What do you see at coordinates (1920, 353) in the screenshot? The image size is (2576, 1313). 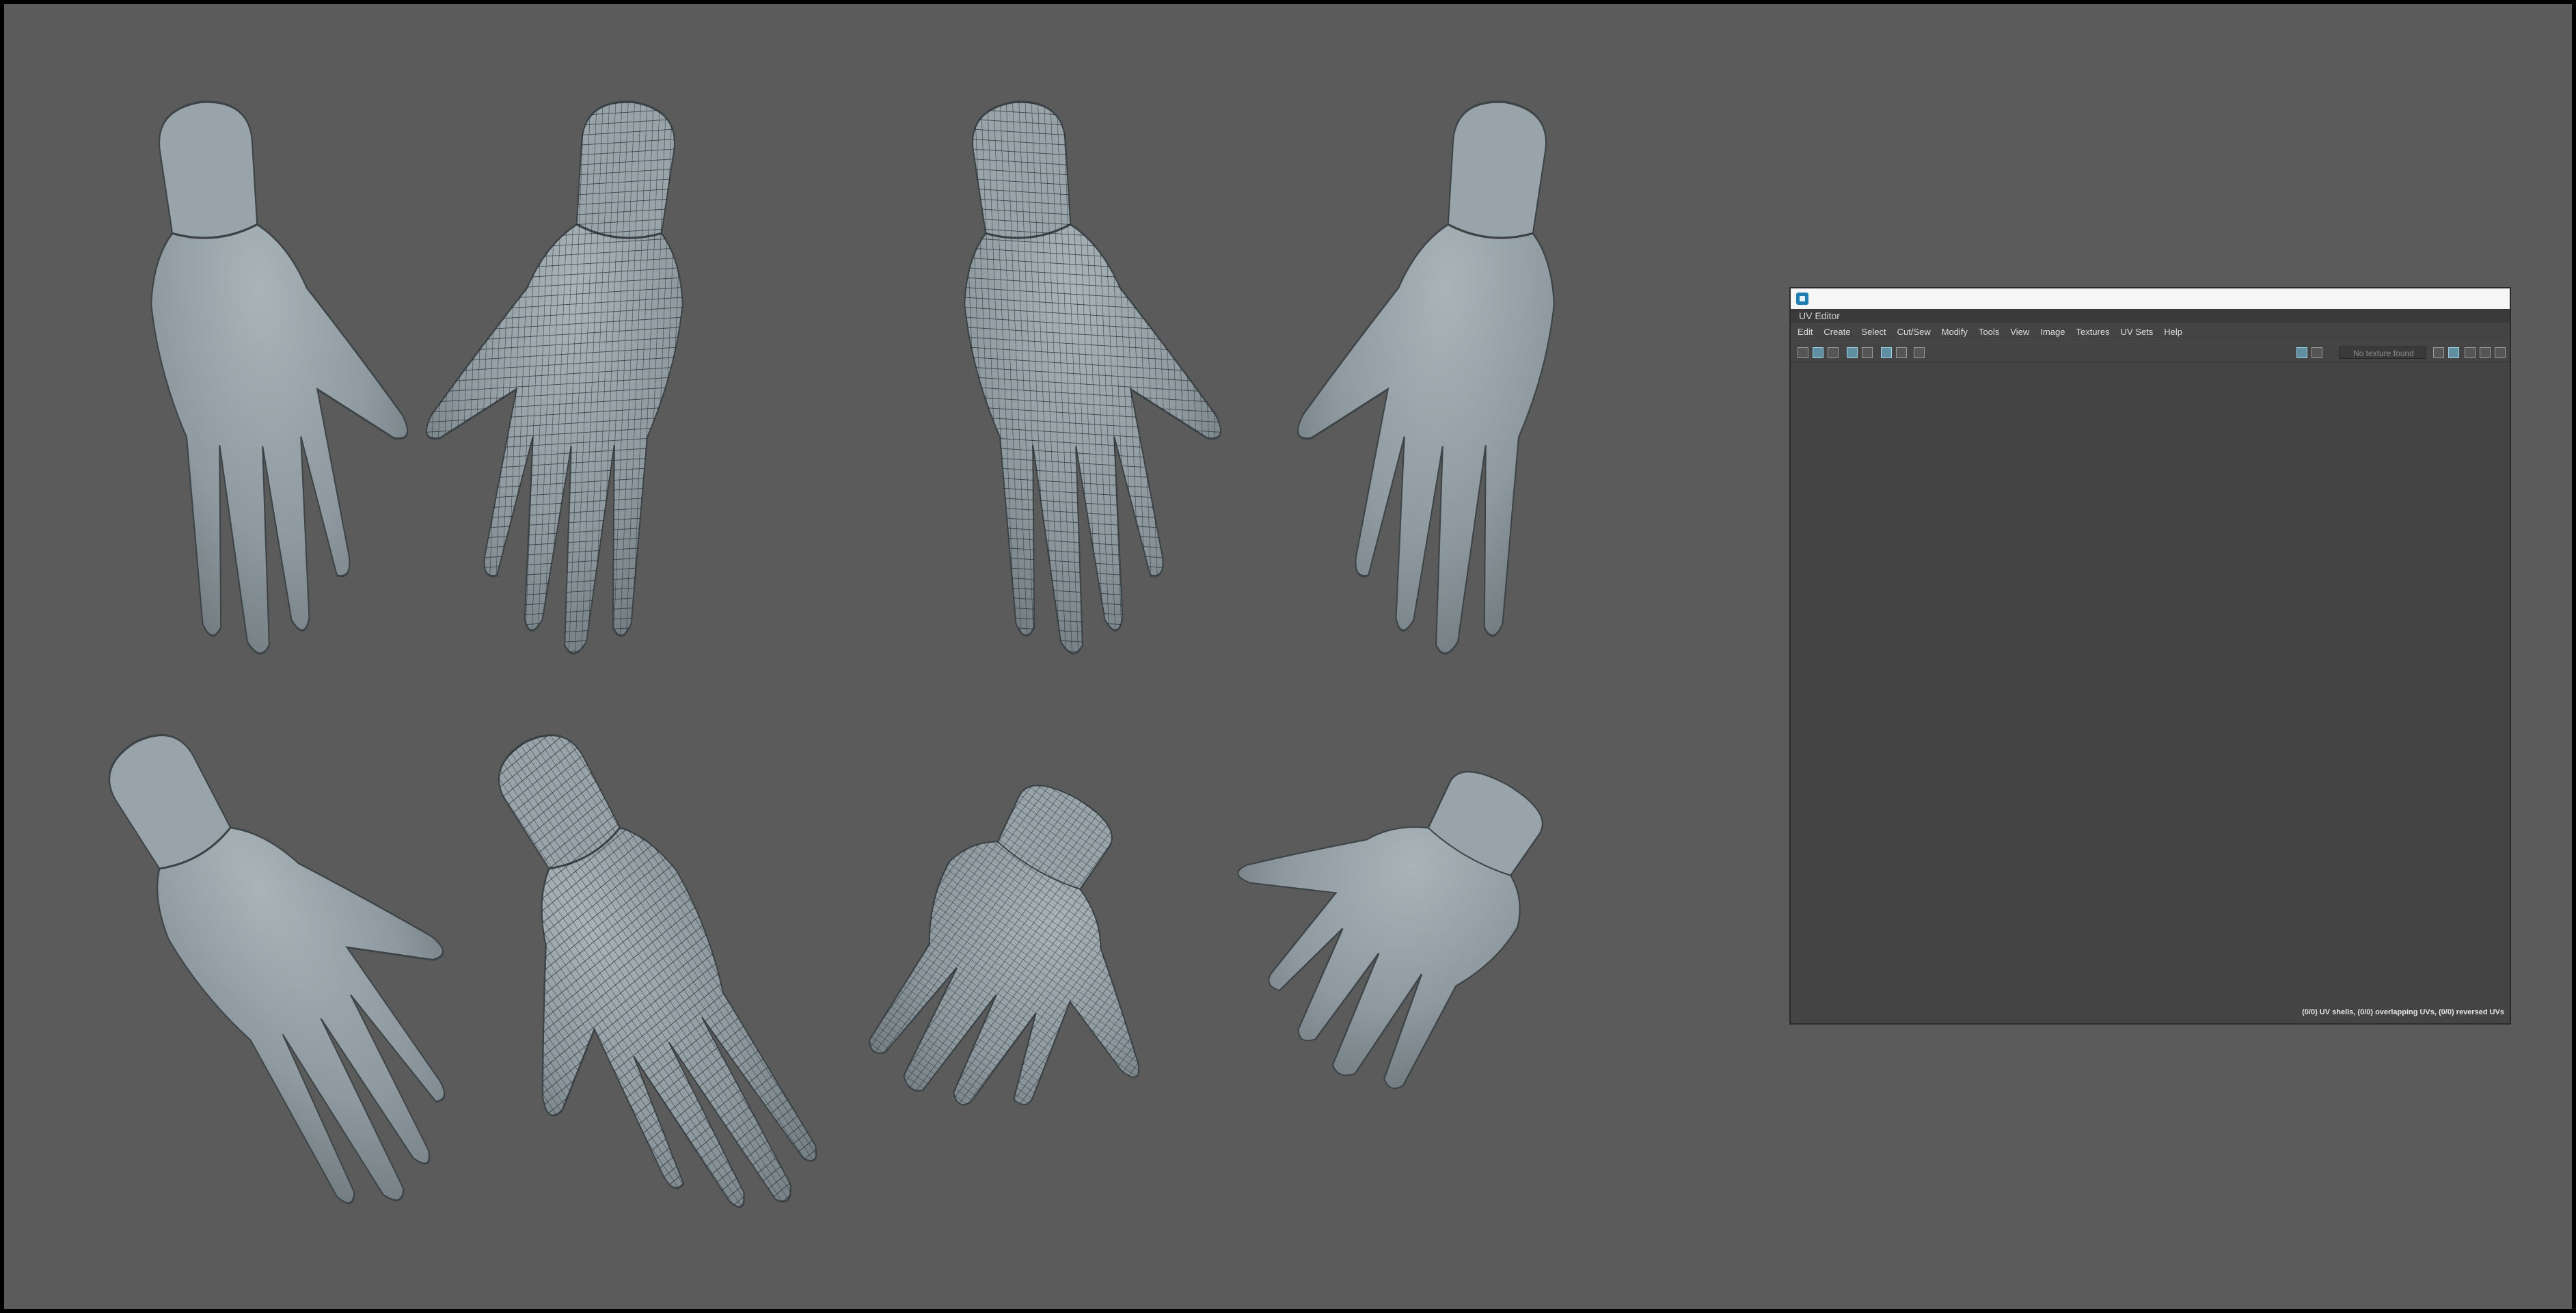 I see `snapshot-icon` at bounding box center [1920, 353].